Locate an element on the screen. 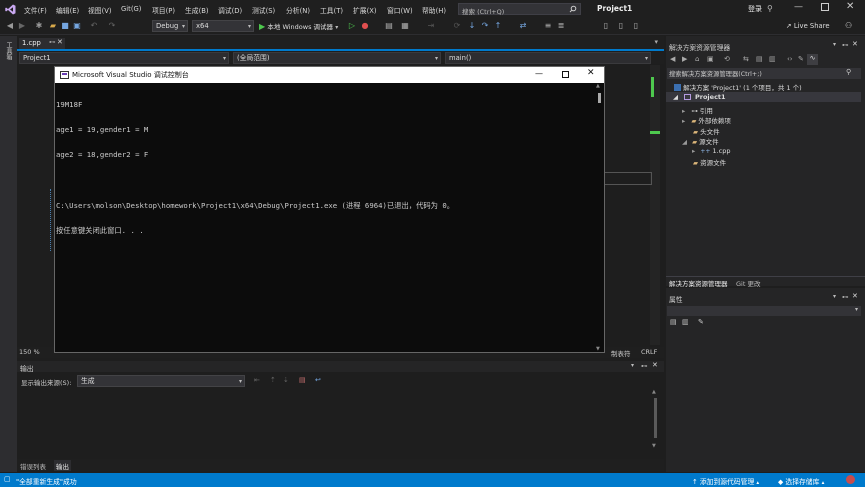  next-message-icon: ⇣ is located at coordinates (286, 380).